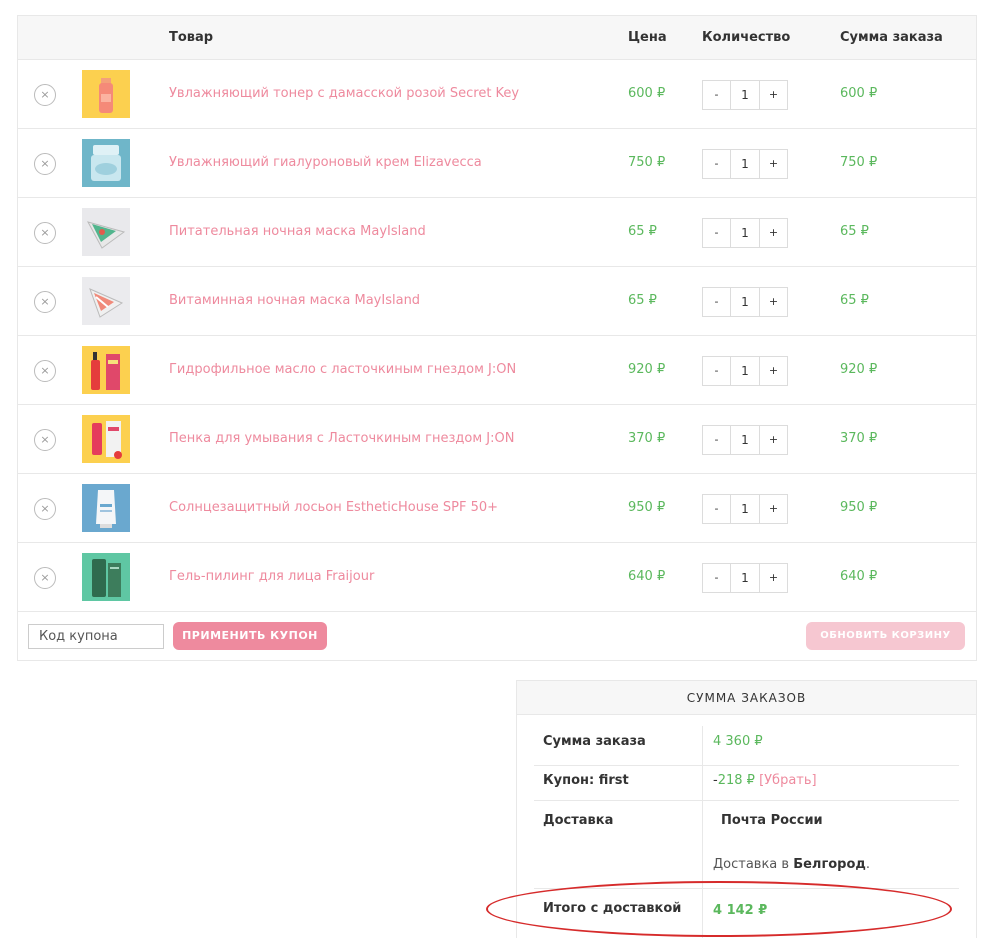 The height and width of the screenshot is (938, 1000). Describe the element at coordinates (96, 636) in the screenshot. I see `coupon-code-input` at that location.